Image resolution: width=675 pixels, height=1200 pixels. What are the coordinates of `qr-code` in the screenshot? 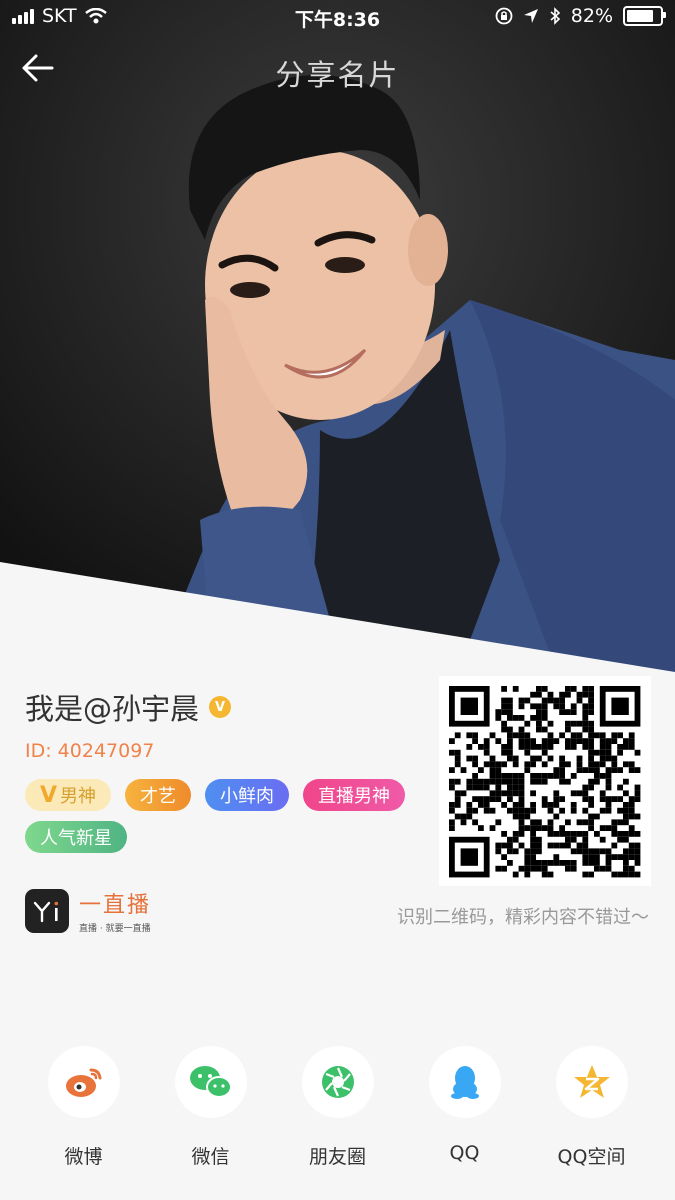 It's located at (545, 781).